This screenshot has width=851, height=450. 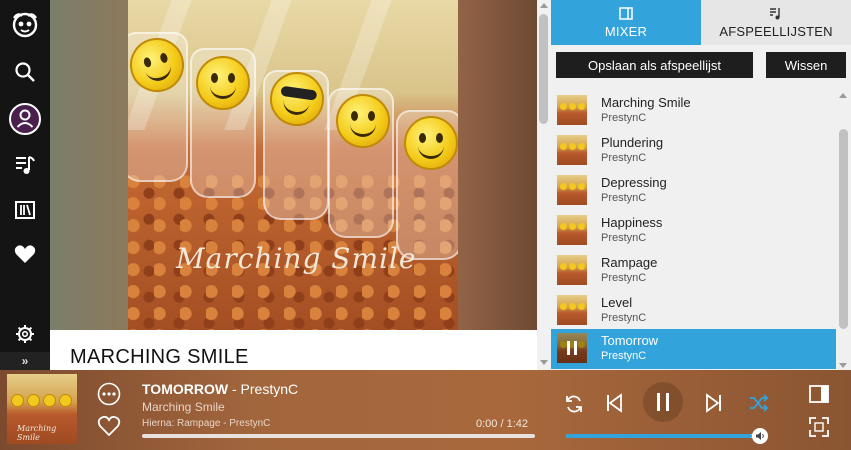 I want to click on queue-scrollbar, so click(x=843, y=227).